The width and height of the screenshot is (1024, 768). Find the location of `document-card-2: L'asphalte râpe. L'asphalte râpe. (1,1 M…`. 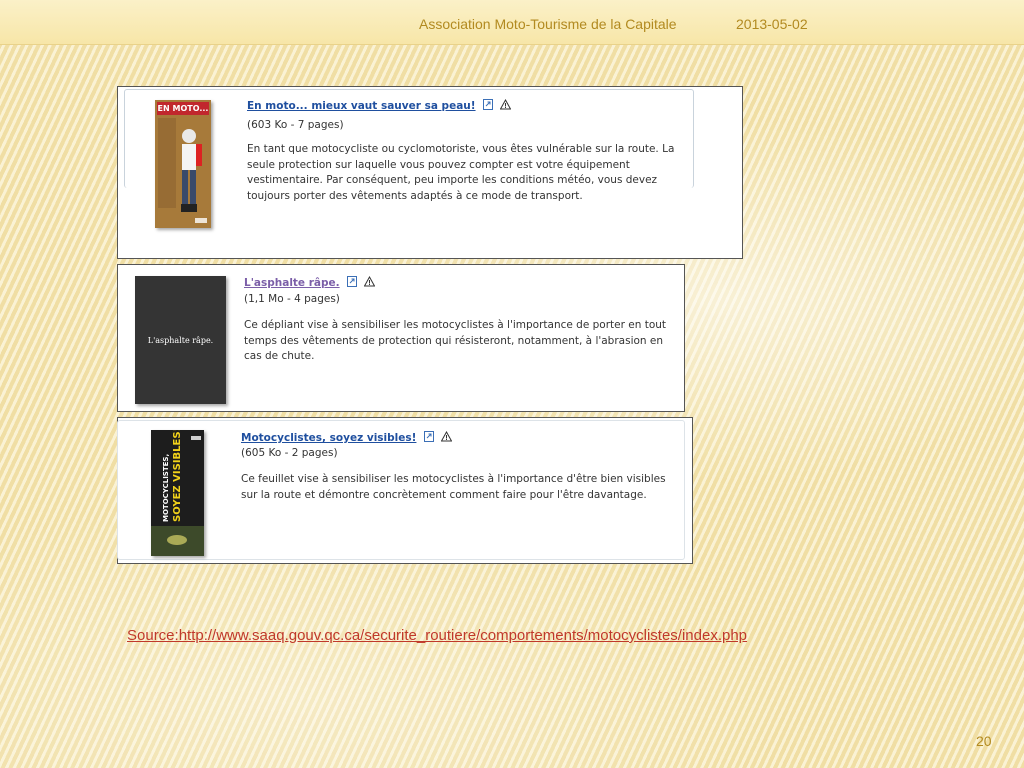

document-card-2: L'asphalte râpe. L'asphalte râpe. (1,1 M… is located at coordinates (401, 338).